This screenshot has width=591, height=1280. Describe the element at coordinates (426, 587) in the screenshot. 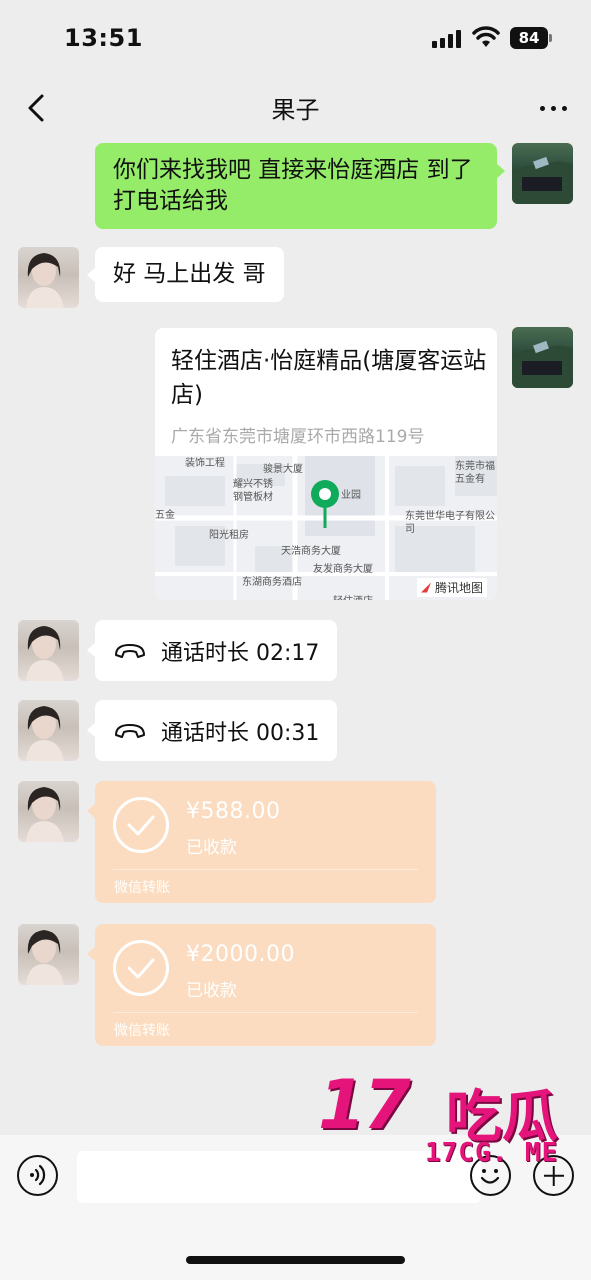

I see `tencent-map-icon` at that location.